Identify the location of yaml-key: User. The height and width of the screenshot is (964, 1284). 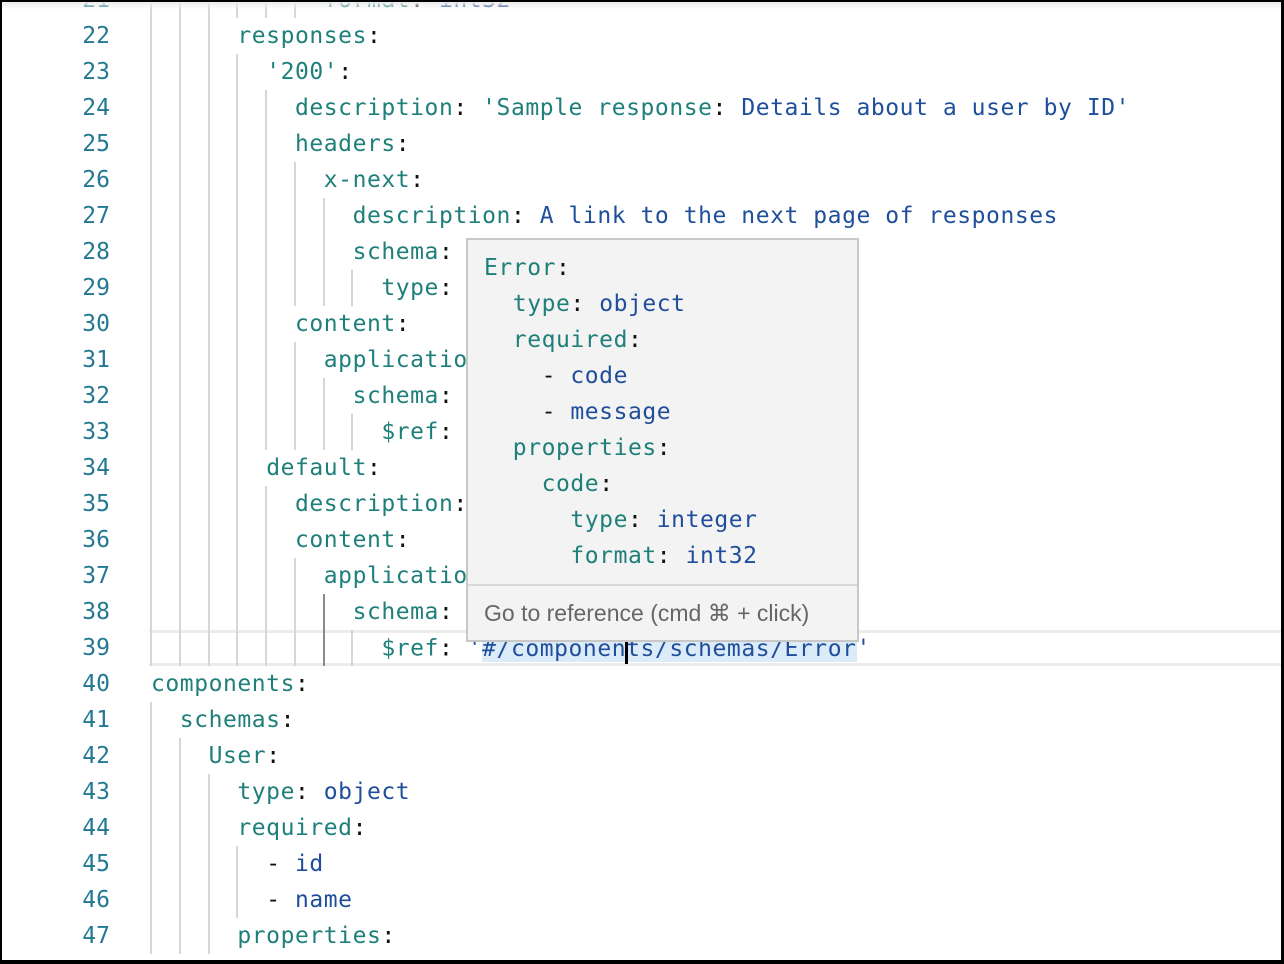
(237, 756).